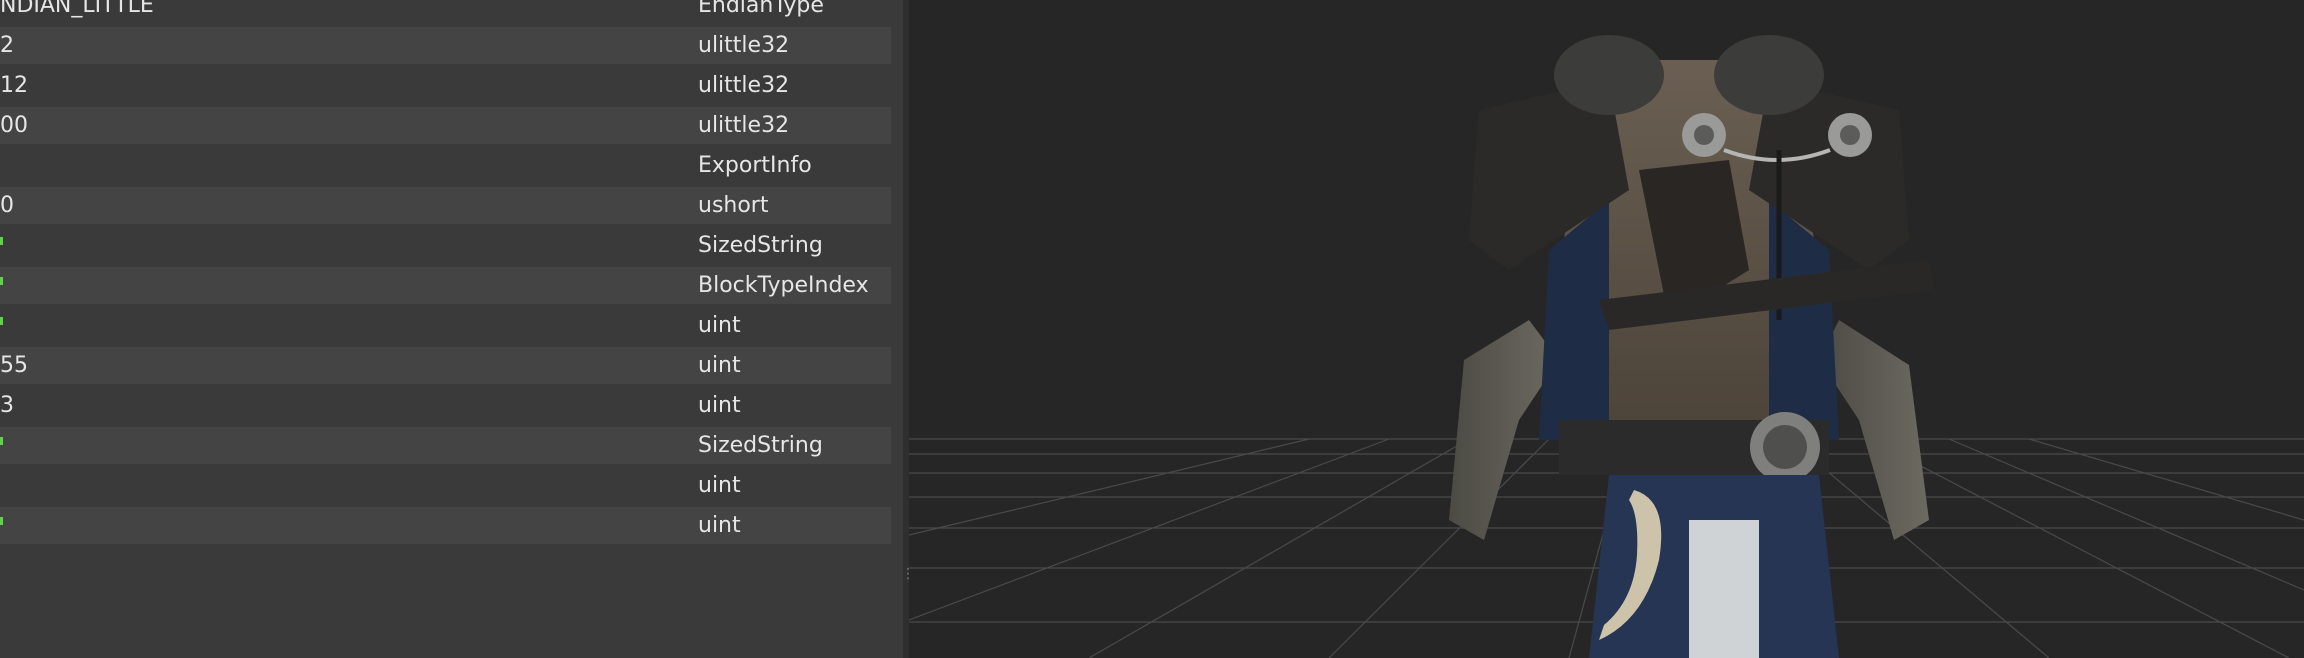 This screenshot has height=658, width=2304. Describe the element at coordinates (908, 577) in the screenshot. I see `splitter-grip-icon: ⋮` at that location.